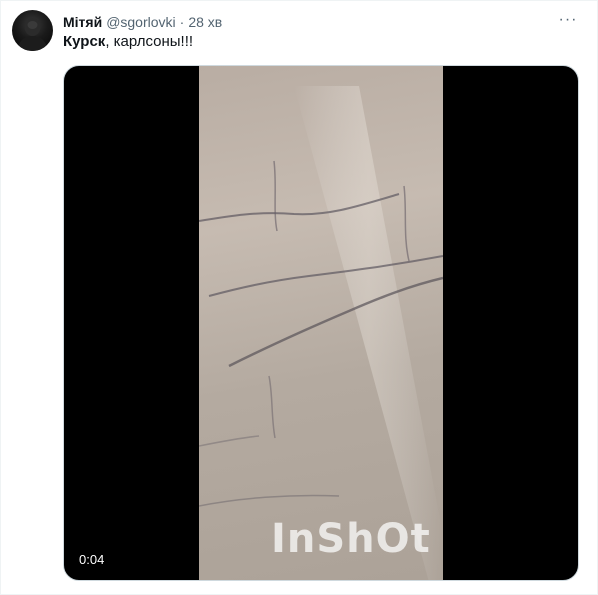  Describe the element at coordinates (310, 22) in the screenshot. I see `tweet-header: Мітяй @sgorlovki · 28 хв` at that location.